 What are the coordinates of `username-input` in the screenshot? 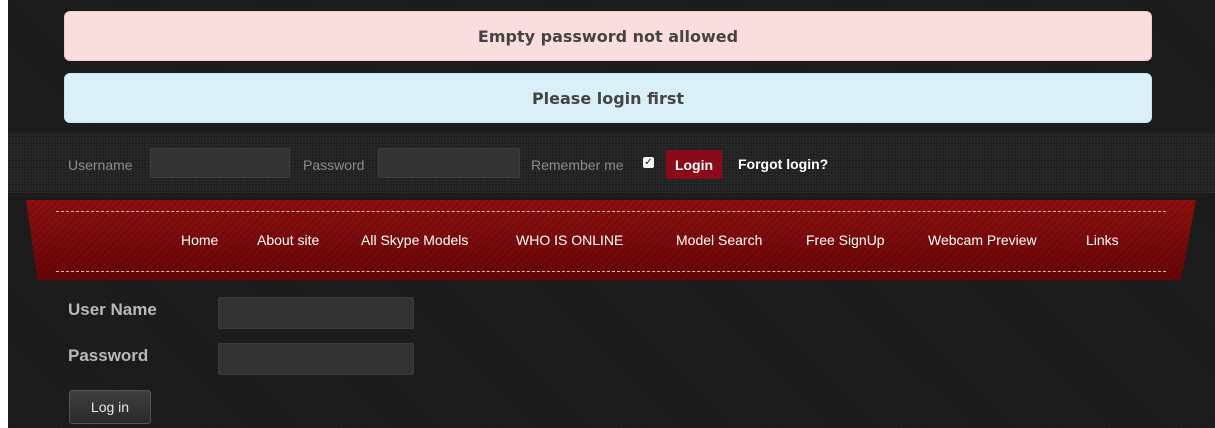 It's located at (220, 163).